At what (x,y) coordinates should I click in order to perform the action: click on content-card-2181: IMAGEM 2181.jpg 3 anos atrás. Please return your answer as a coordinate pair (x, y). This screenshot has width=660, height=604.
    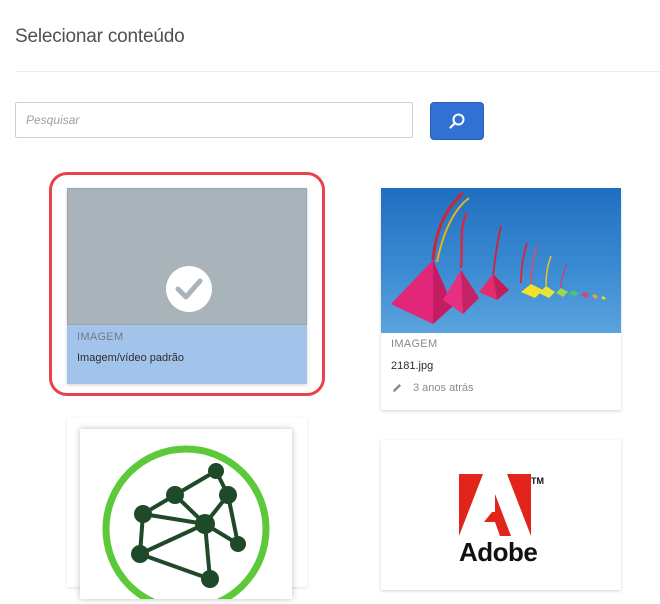
    Looking at the image, I should click on (501, 299).